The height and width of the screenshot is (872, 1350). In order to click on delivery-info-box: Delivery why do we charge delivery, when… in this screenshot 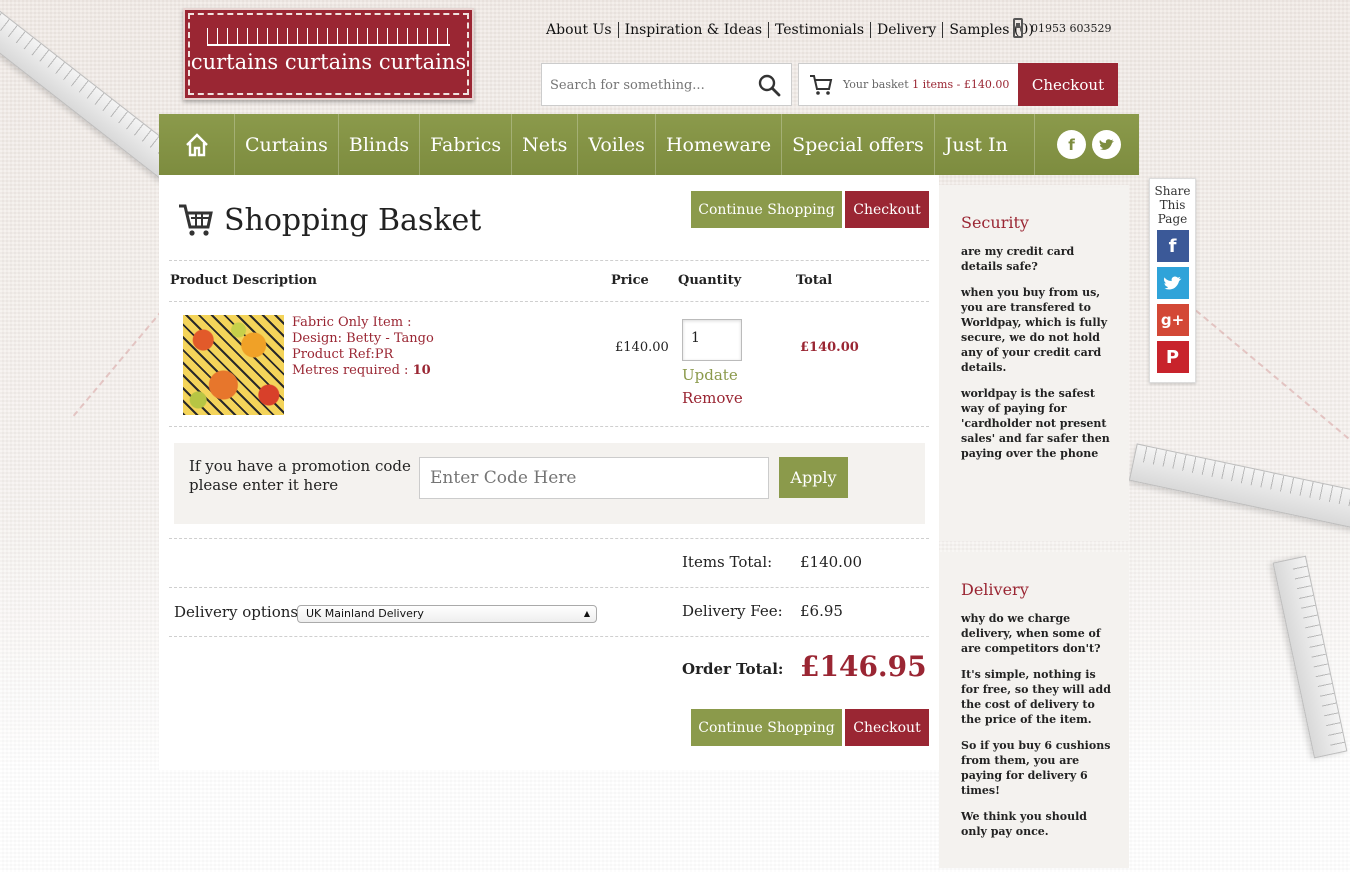, I will do `click(1034, 710)`.